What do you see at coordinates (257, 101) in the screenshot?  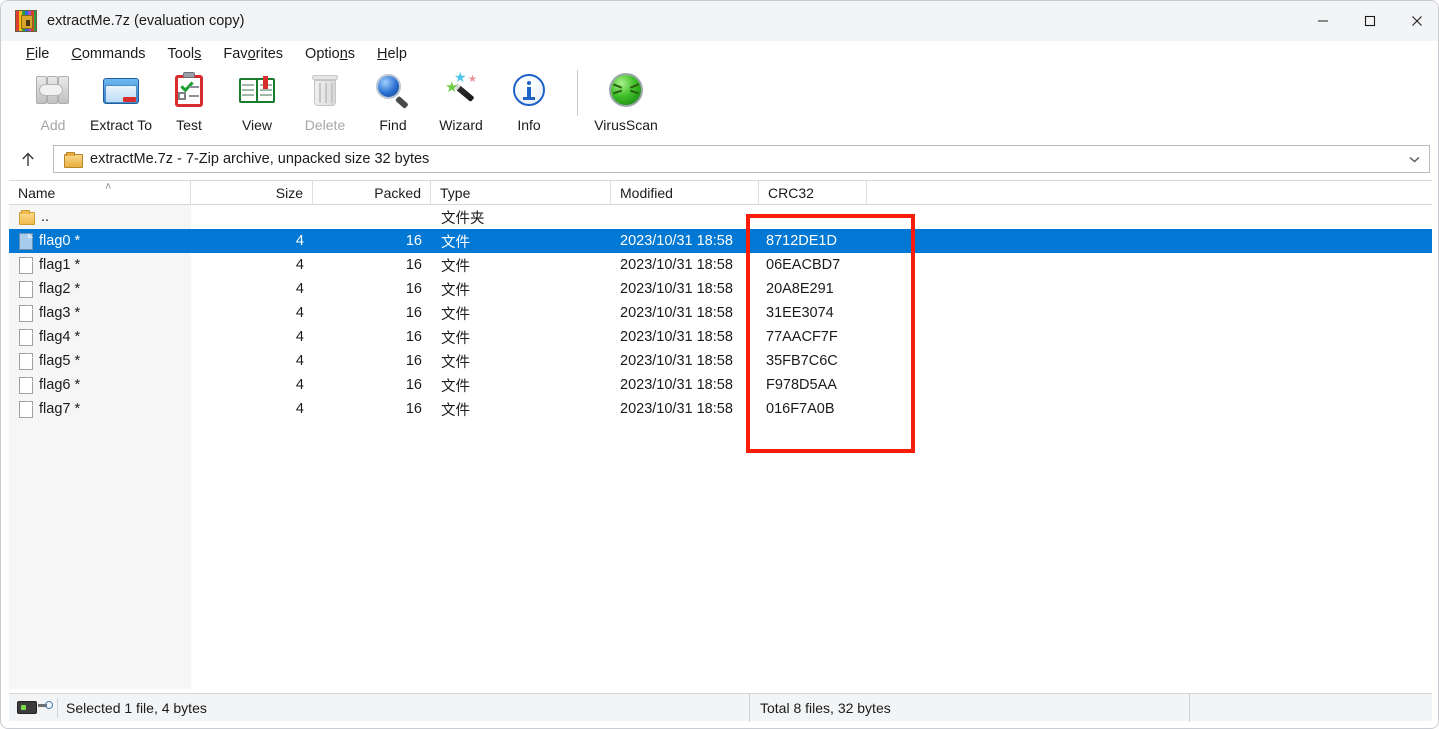 I see `toolbar-button-view: View` at bounding box center [257, 101].